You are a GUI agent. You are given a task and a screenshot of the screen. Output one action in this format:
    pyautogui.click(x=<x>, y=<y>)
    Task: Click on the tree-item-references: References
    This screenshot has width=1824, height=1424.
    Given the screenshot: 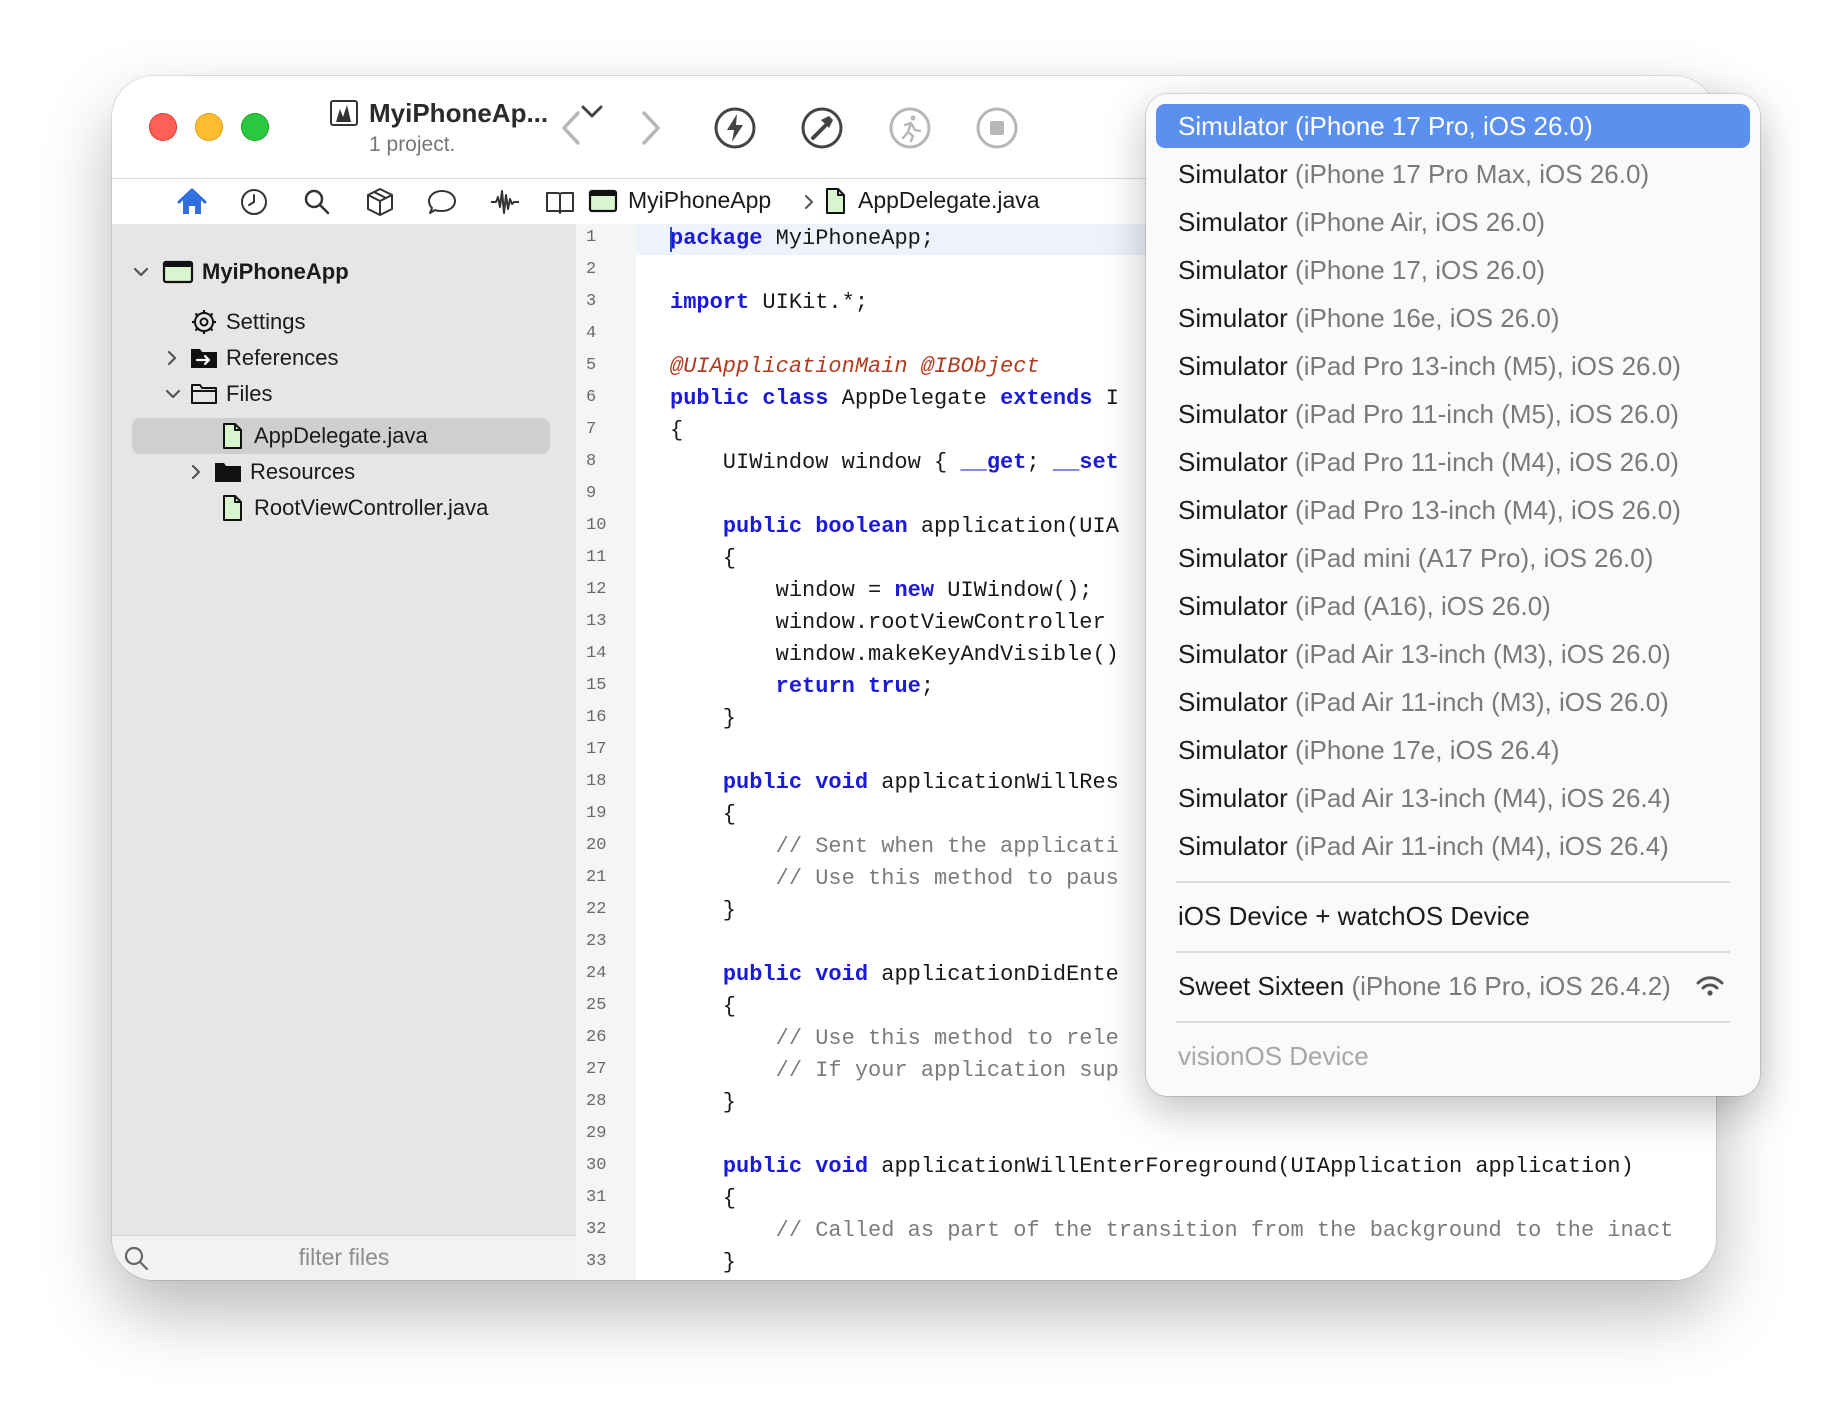 What is the action you would take?
    pyautogui.click(x=251, y=358)
    